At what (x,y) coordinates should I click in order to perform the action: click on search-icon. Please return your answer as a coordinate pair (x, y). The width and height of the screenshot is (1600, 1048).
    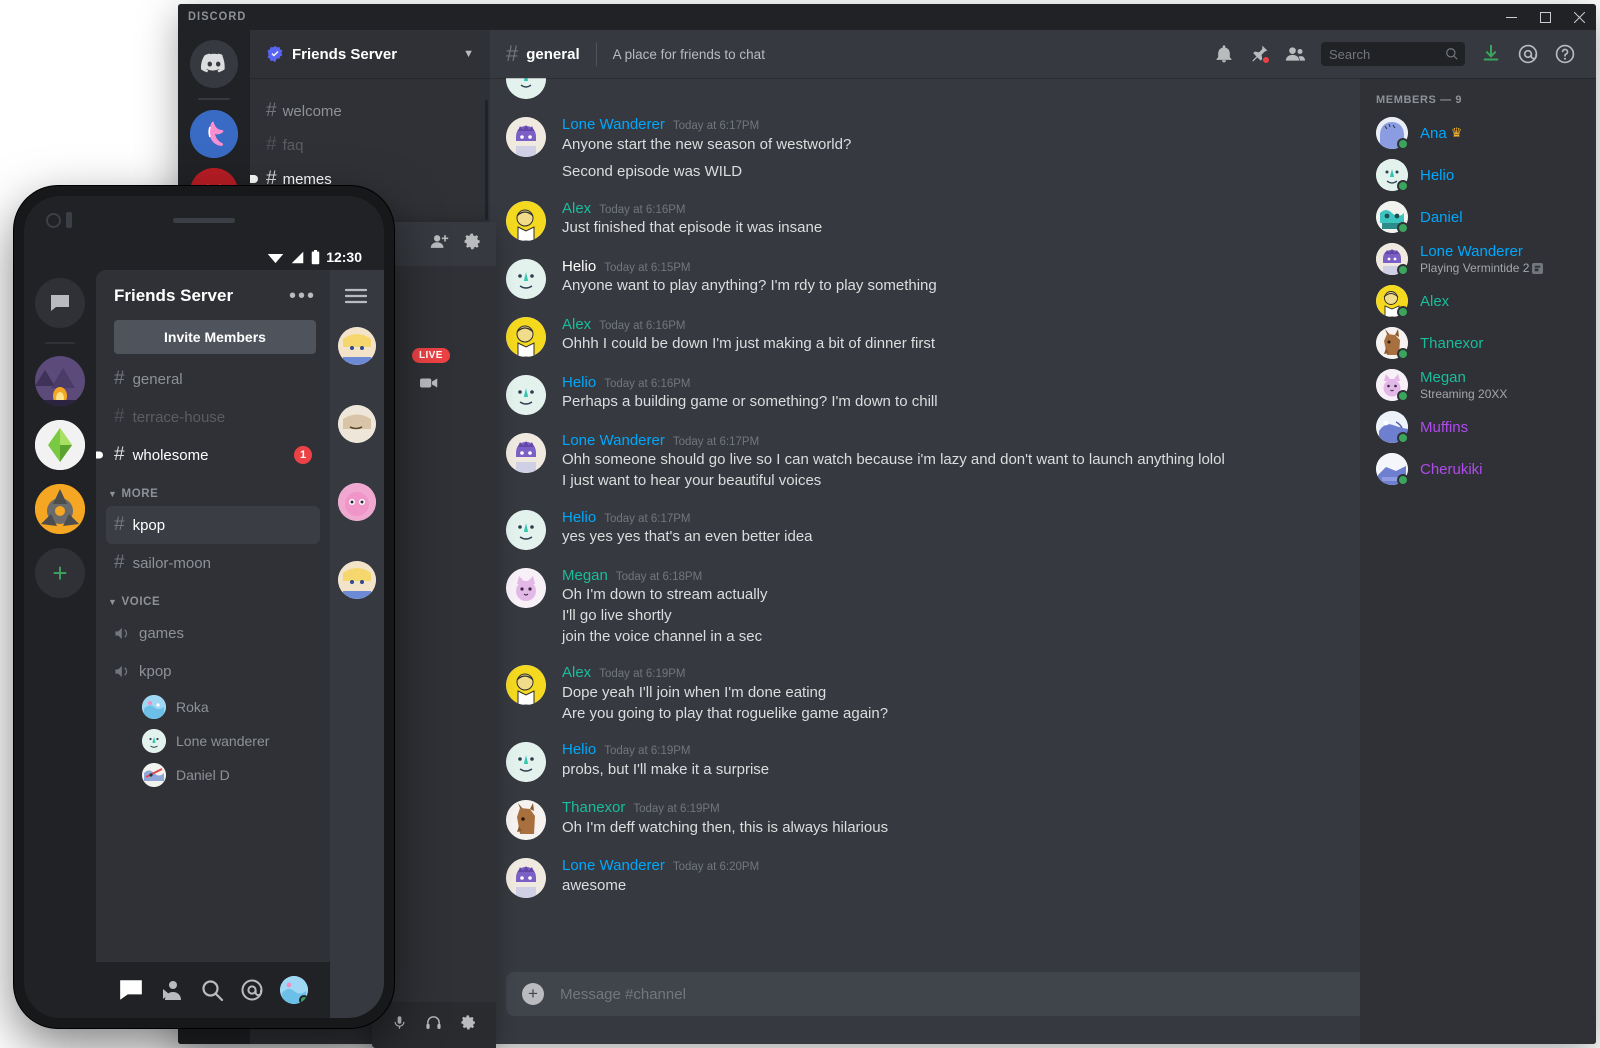
    Looking at the image, I should click on (212, 990).